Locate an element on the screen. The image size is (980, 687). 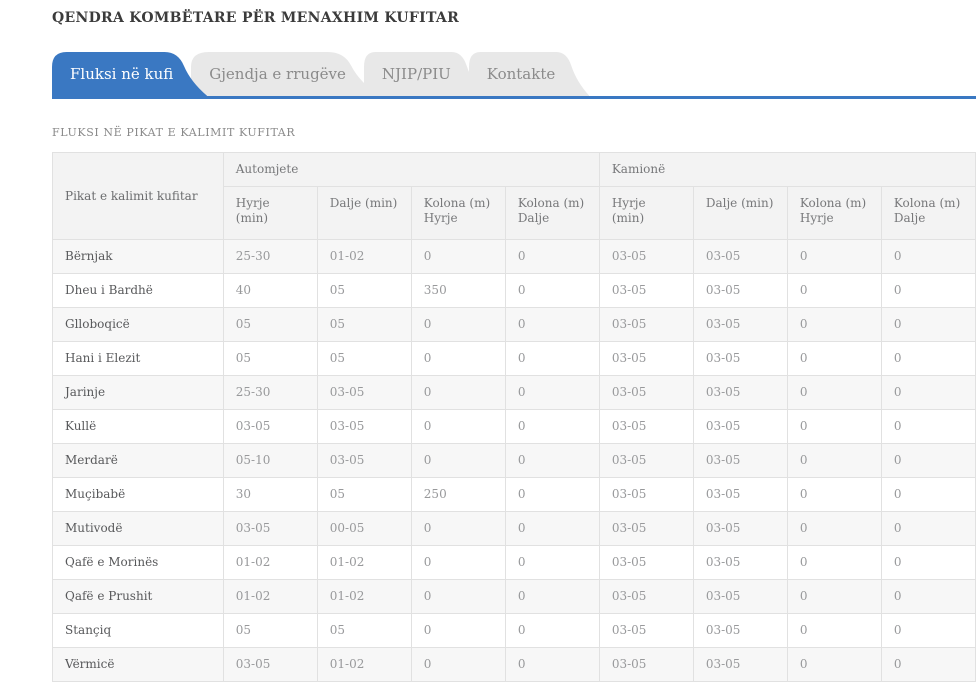
table-row: Stançiq 05 05 0 0 03-05 03-05 0 0 is located at coordinates (514, 630).